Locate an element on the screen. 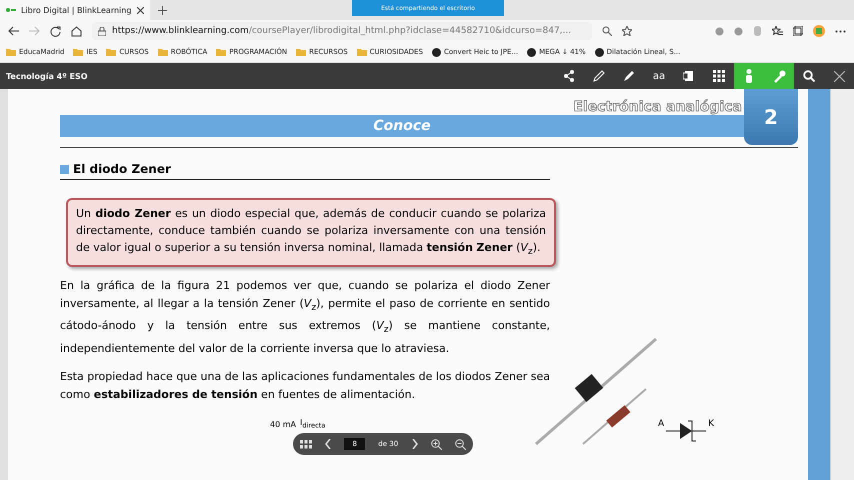  browser-tab: Libro Digital | BlinkLearning is located at coordinates (75, 10).